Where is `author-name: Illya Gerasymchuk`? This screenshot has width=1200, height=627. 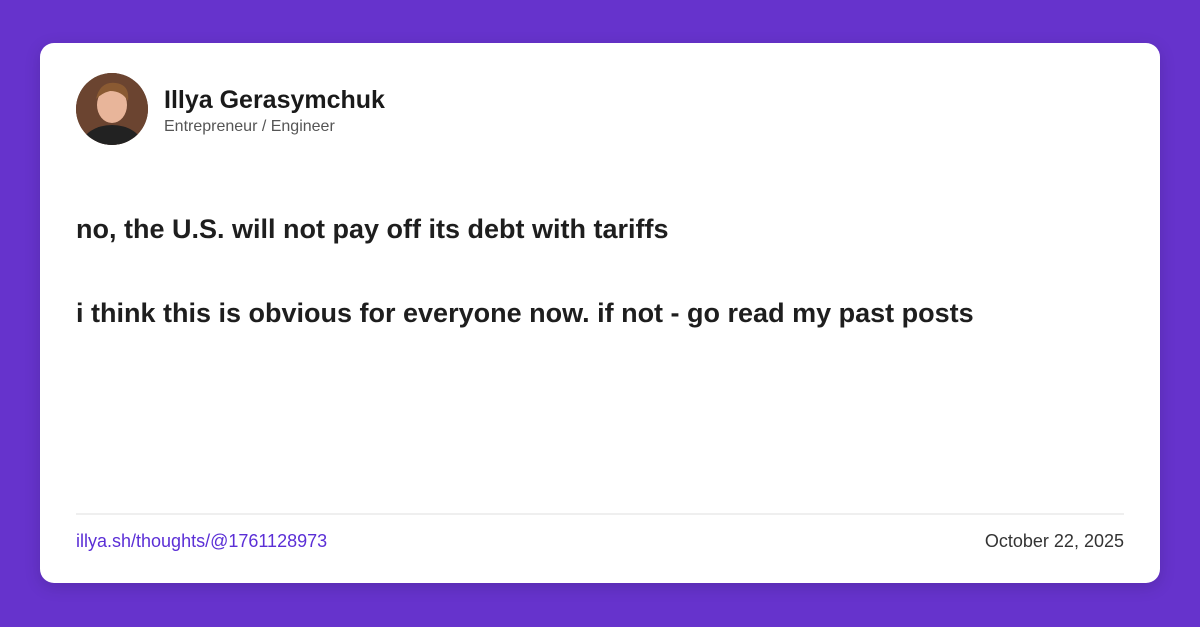
author-name: Illya Gerasymchuk is located at coordinates (274, 100).